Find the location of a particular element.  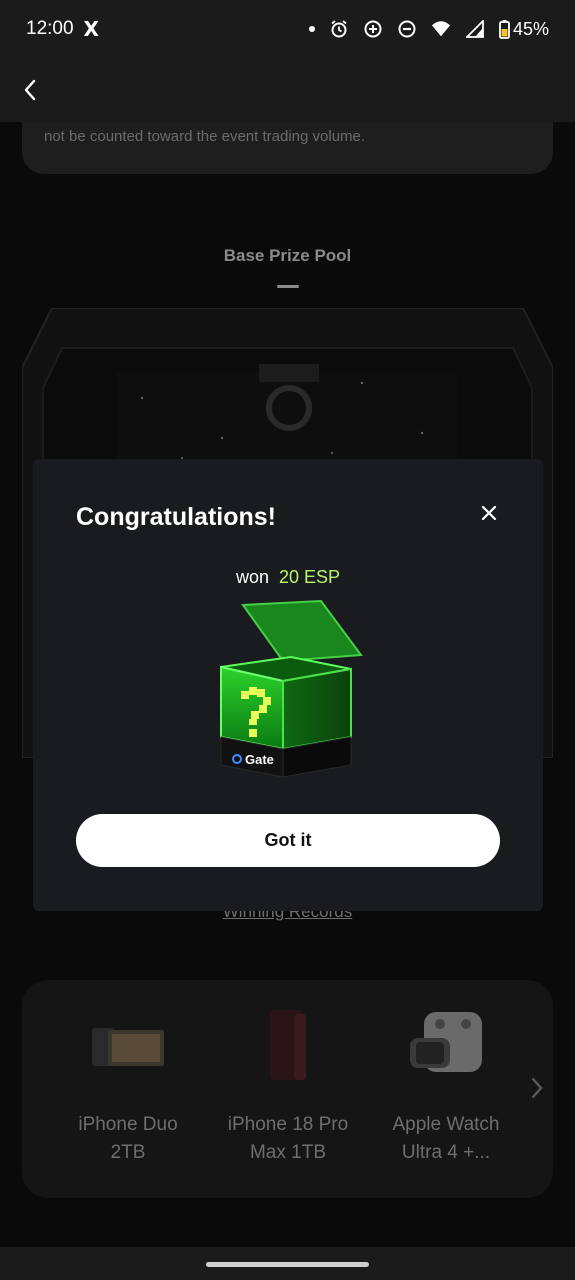

phone-pro-image is located at coordinates (288, 1045).